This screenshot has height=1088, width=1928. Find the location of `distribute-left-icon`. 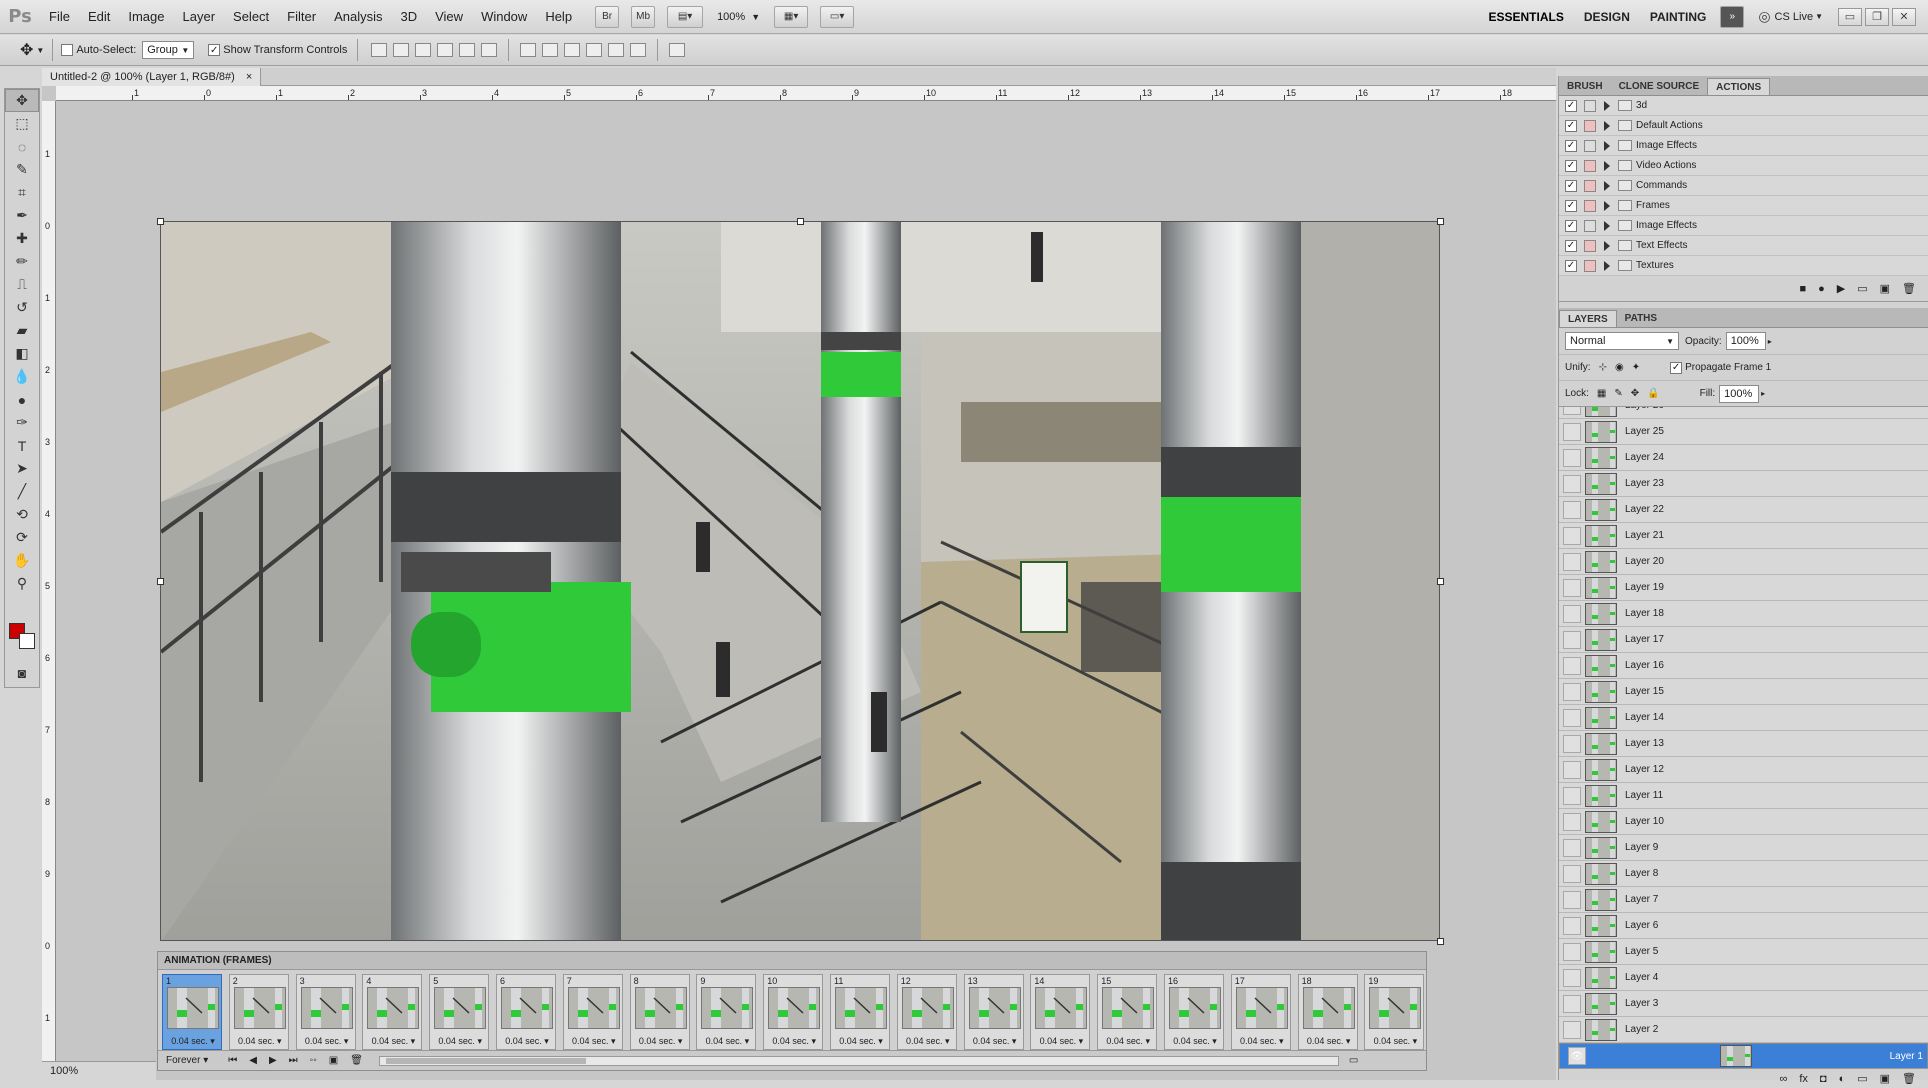

distribute-left-icon is located at coordinates (594, 50).